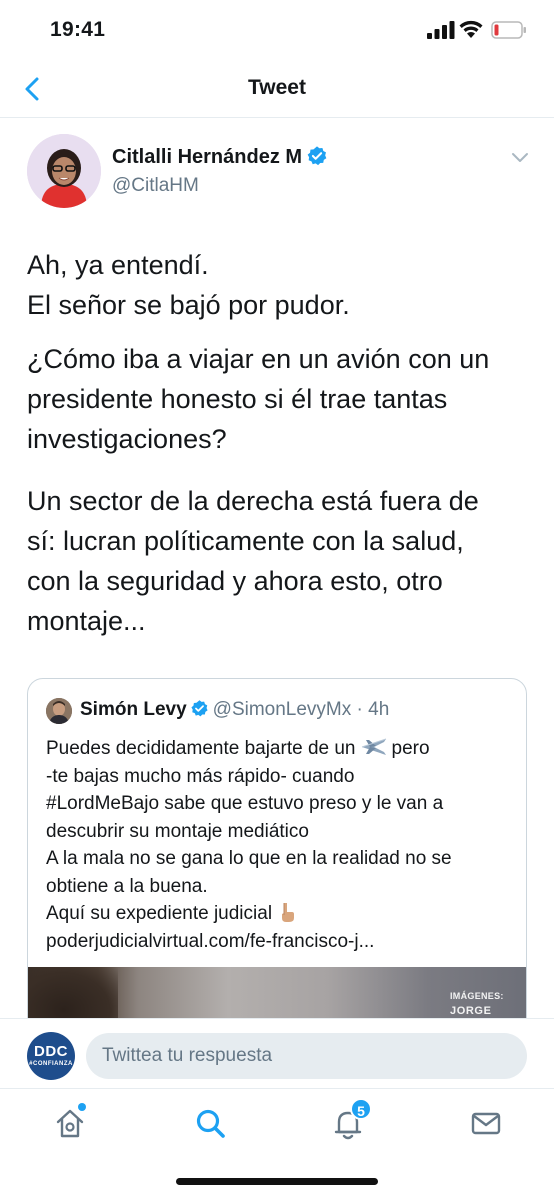 The image size is (554, 1200). I want to click on quoted-line: descubrir su montaje mediático, so click(177, 831).